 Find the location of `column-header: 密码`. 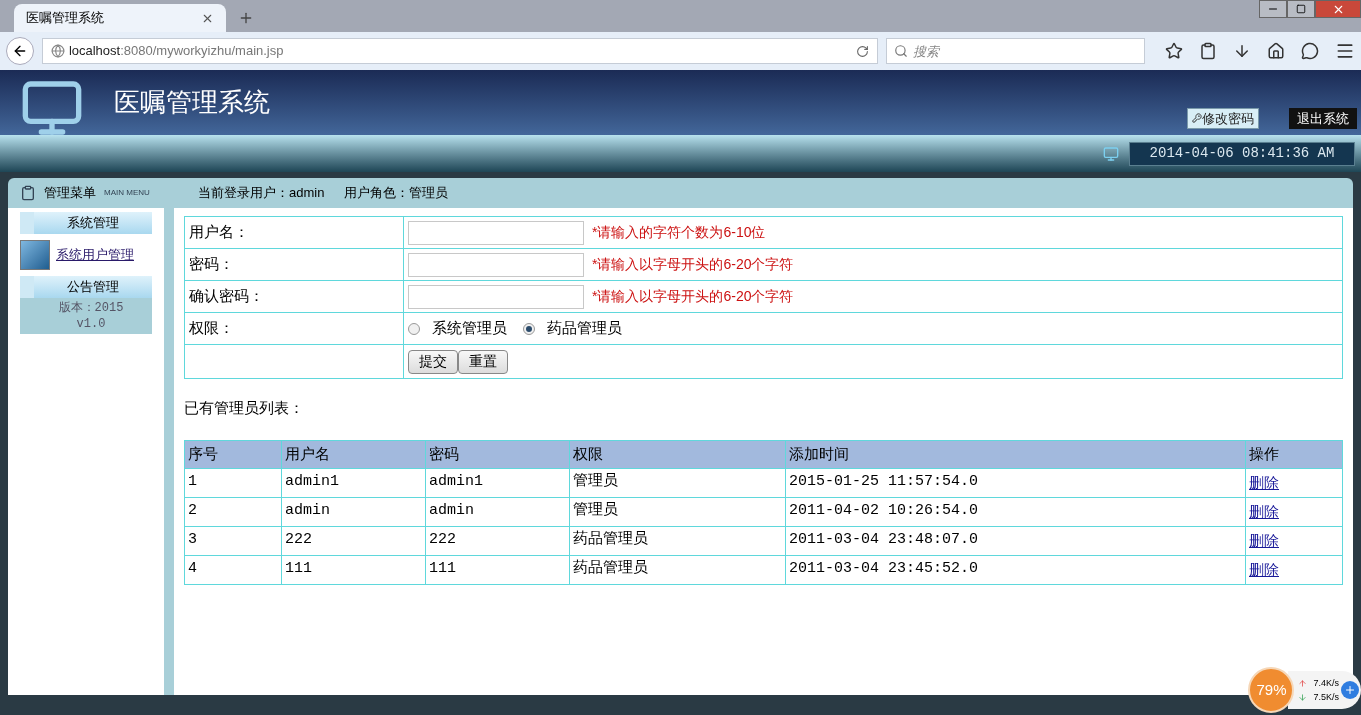

column-header: 密码 is located at coordinates (497, 454).